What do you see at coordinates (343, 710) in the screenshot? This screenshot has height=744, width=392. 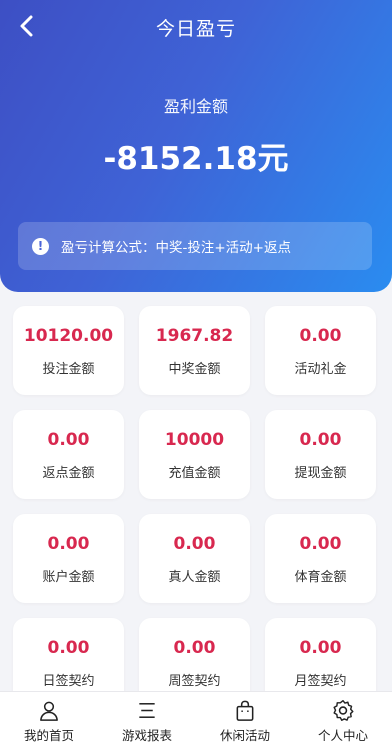 I see `gear-icon` at bounding box center [343, 710].